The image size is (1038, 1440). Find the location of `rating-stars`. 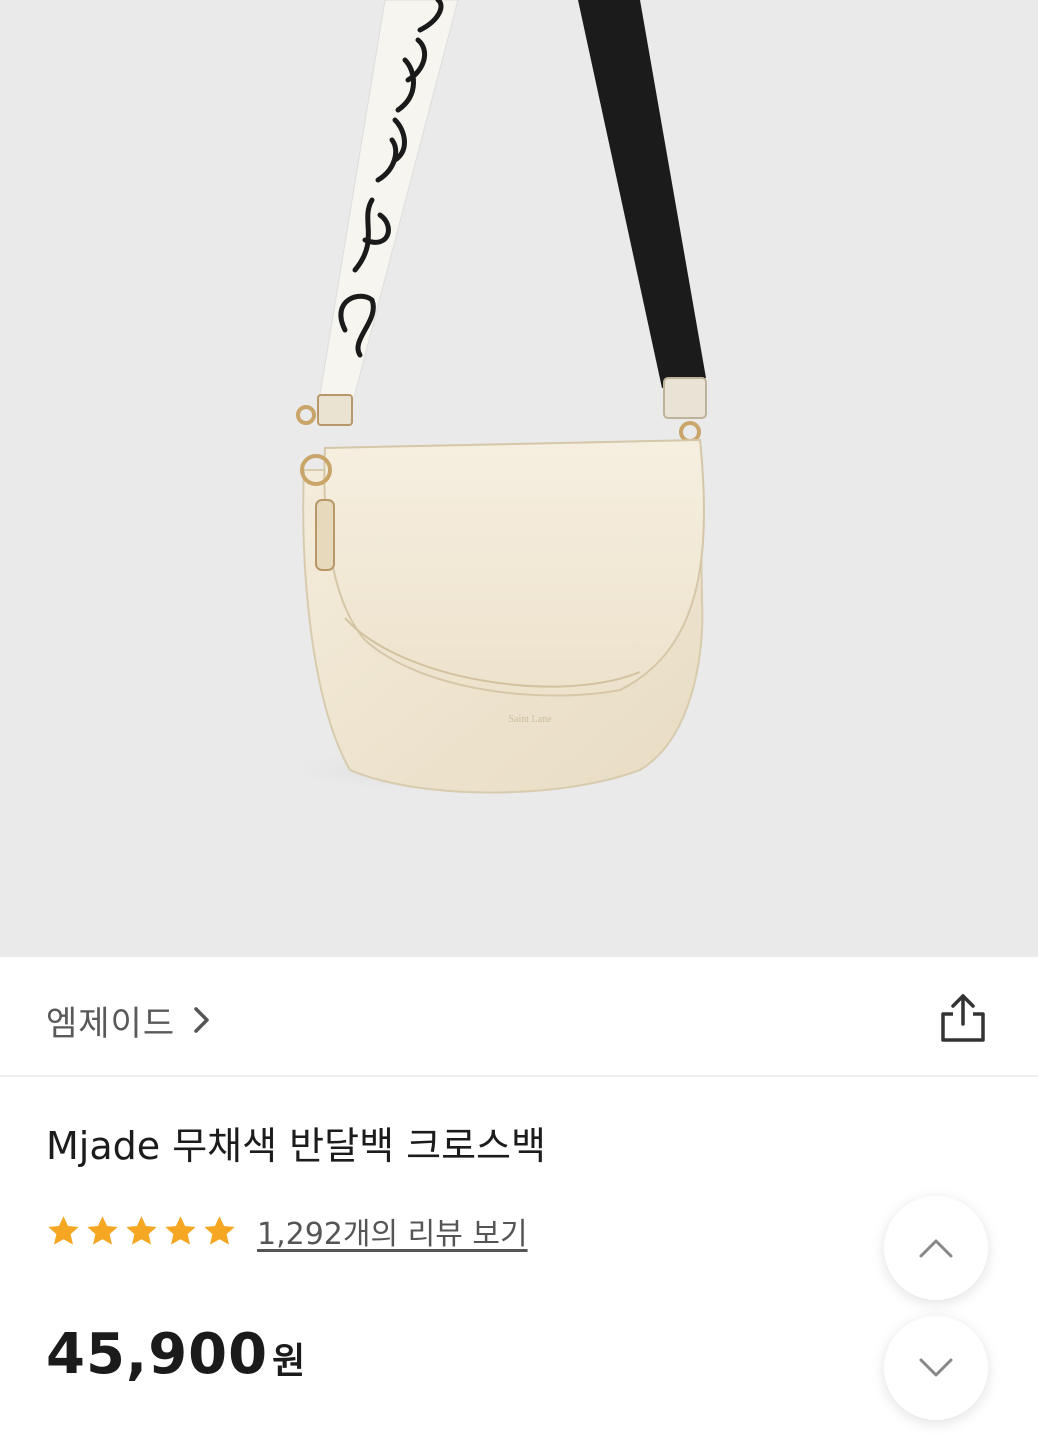

rating-stars is located at coordinates (141, 1231).